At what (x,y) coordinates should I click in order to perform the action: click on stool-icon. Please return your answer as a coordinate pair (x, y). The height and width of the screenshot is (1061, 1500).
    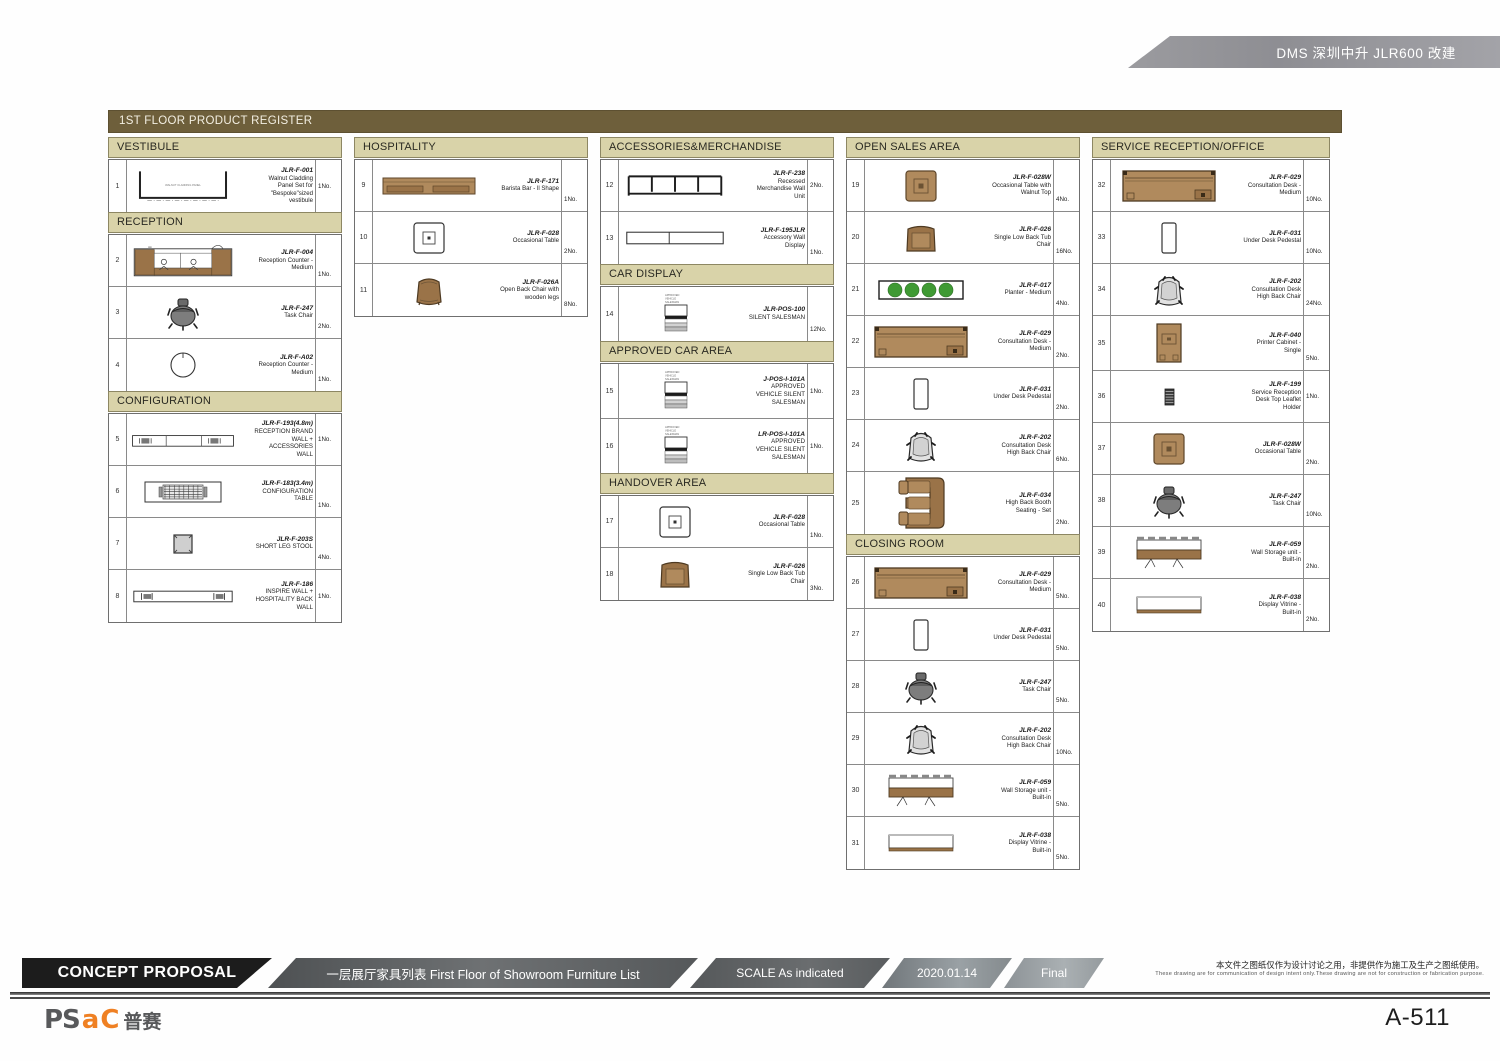
    Looking at the image, I should click on (183, 543).